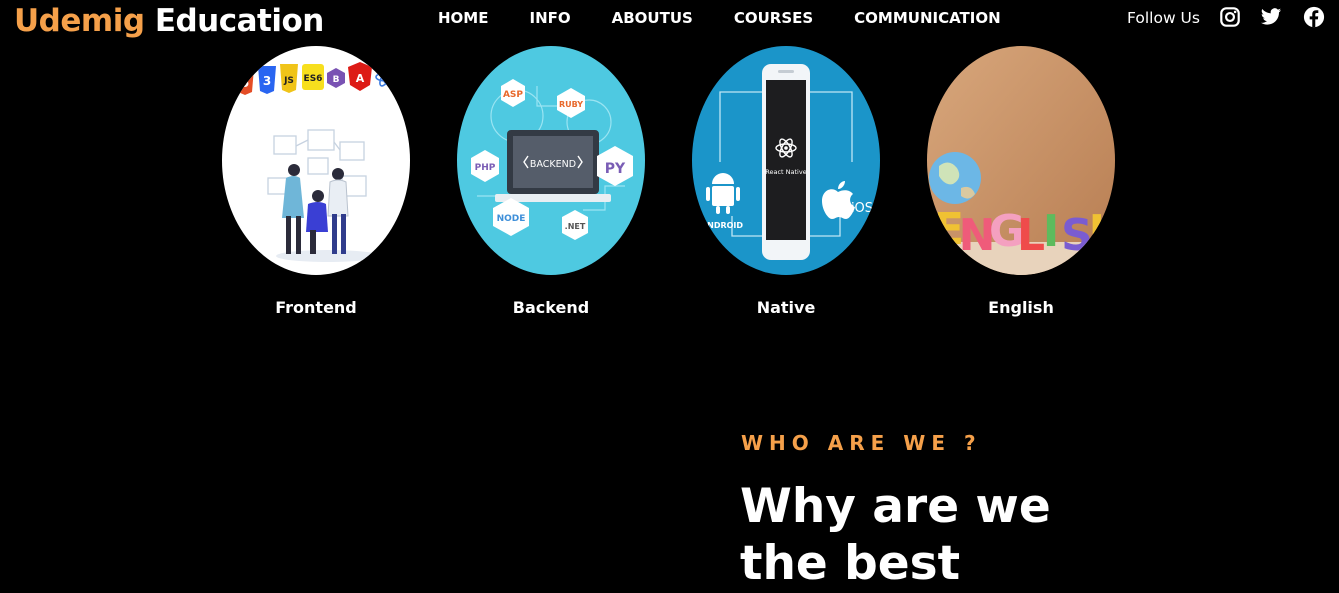 This screenshot has height=593, width=1339. I want to click on english-image: E N G L I S H, so click(1021, 160).